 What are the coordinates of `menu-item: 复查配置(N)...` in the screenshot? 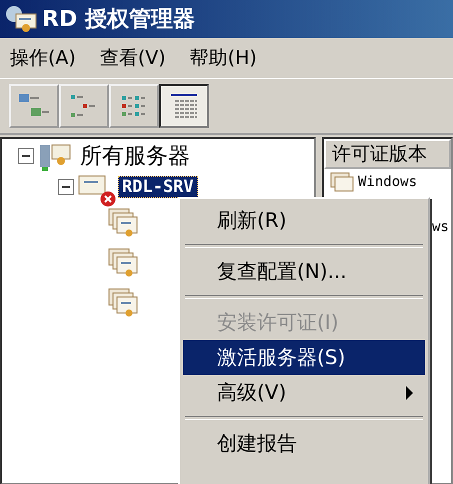 It's located at (304, 271).